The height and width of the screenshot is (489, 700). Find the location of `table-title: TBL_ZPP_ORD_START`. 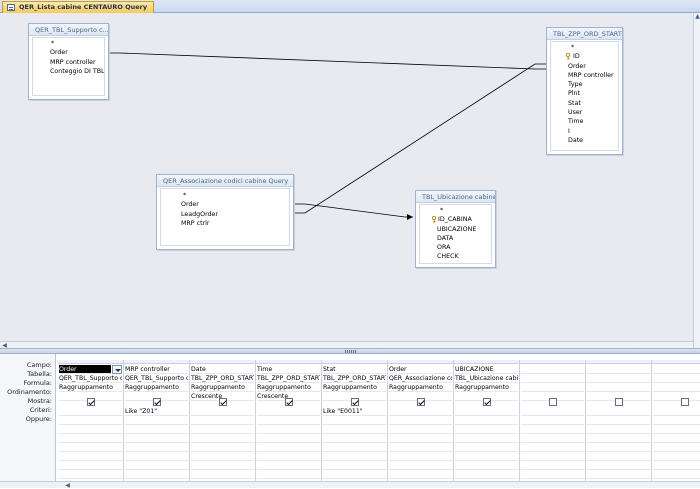

table-title: TBL_ZPP_ORD_START is located at coordinates (584, 34).